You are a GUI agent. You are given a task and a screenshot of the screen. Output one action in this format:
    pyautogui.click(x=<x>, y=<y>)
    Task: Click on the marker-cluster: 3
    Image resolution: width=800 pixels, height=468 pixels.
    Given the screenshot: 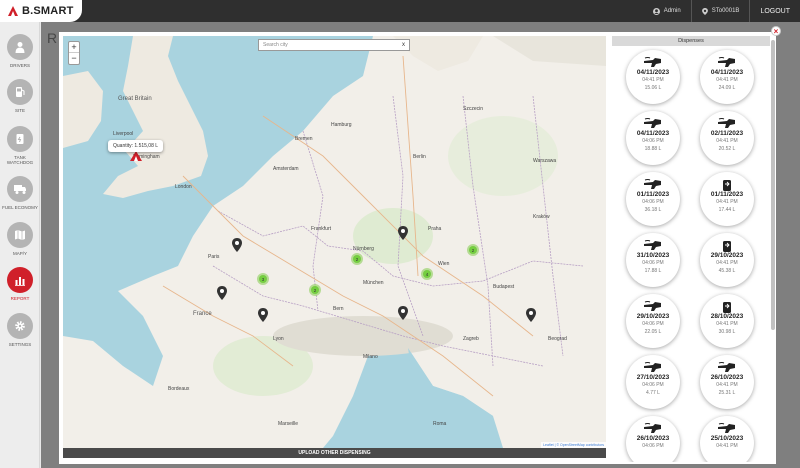 What is the action you would take?
    pyautogui.click(x=263, y=279)
    